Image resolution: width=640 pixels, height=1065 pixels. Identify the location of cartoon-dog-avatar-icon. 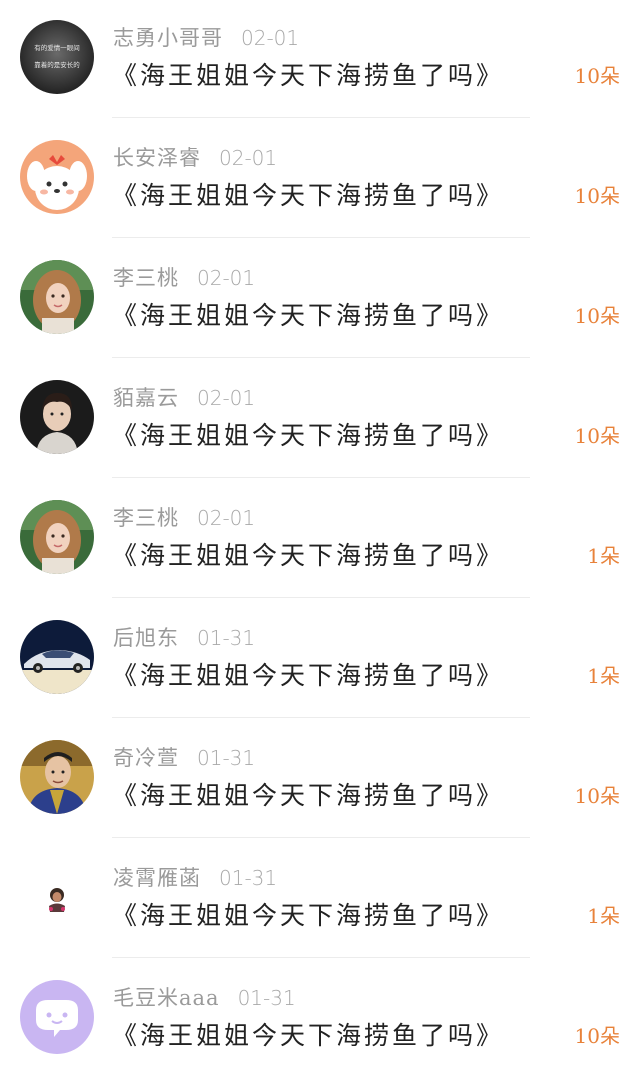
(57, 177).